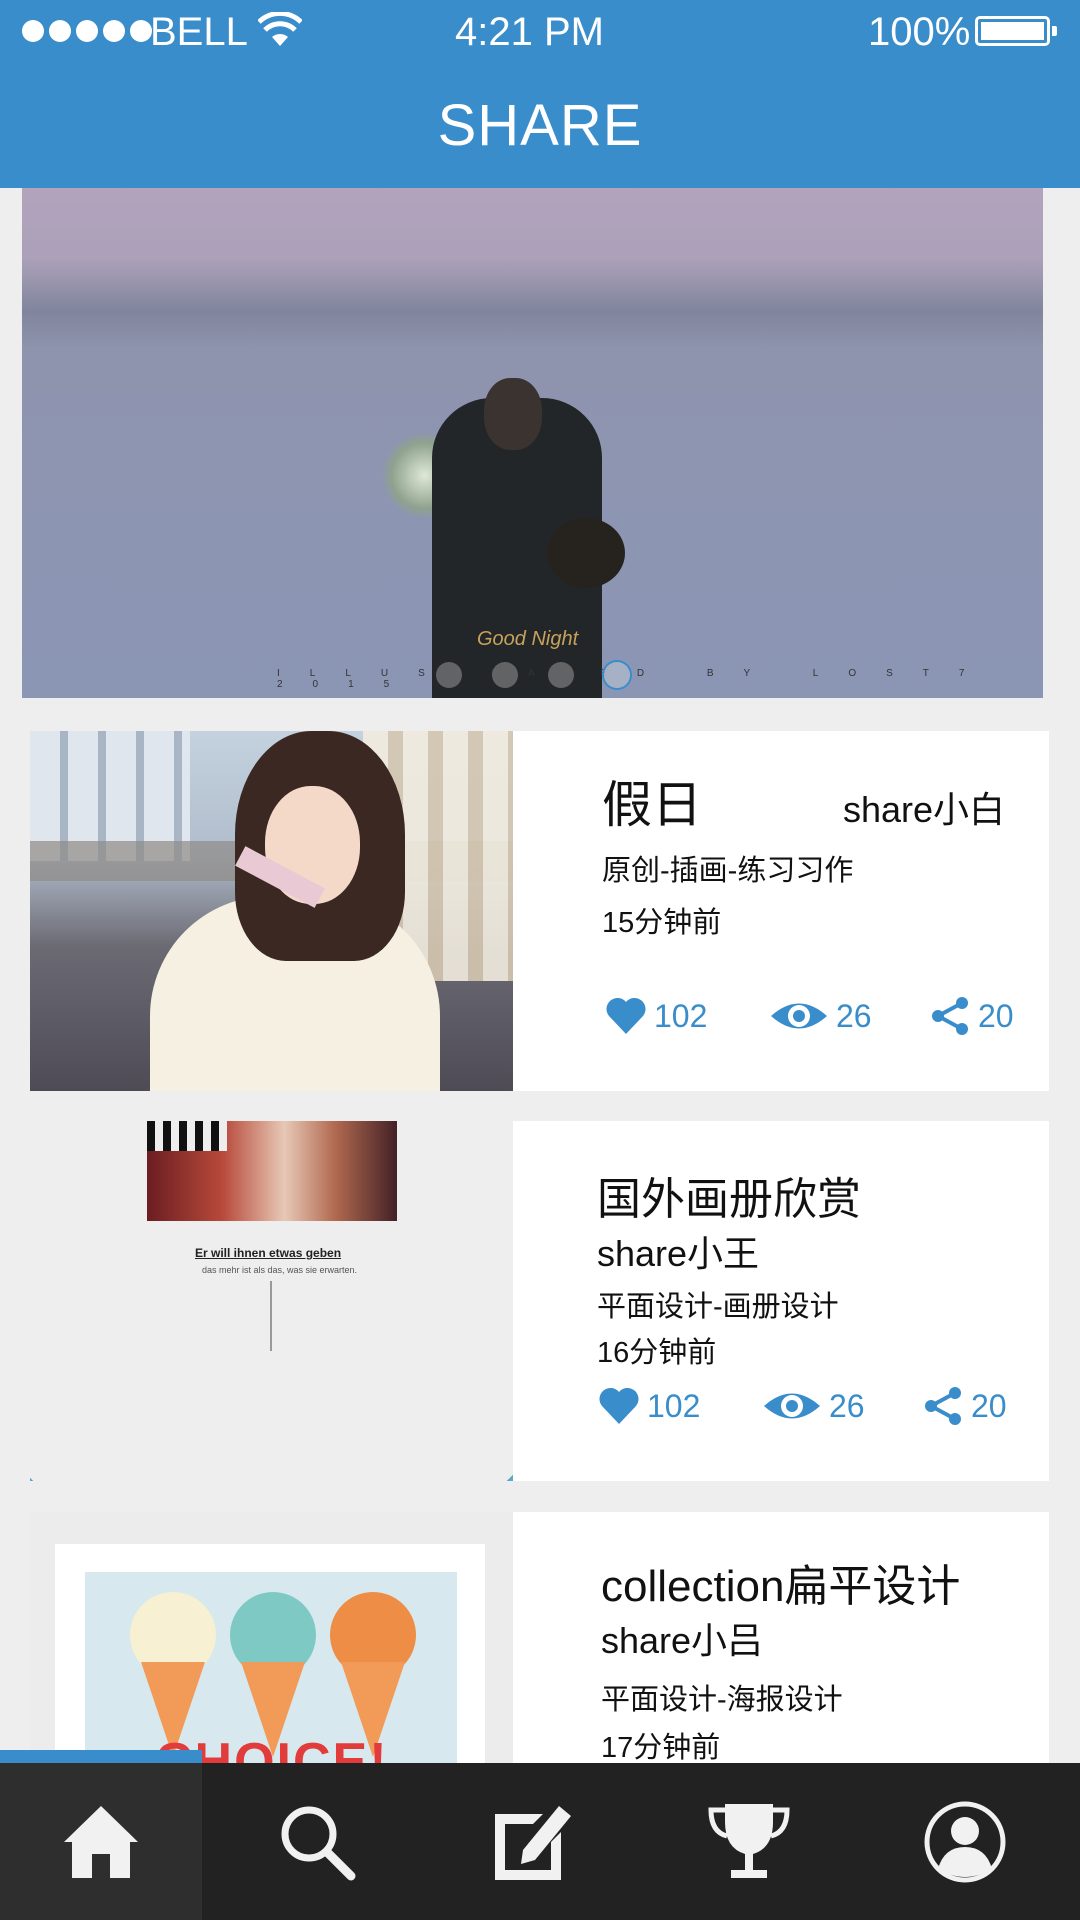 The image size is (1080, 1920). I want to click on banner-figure-head, so click(513, 414).